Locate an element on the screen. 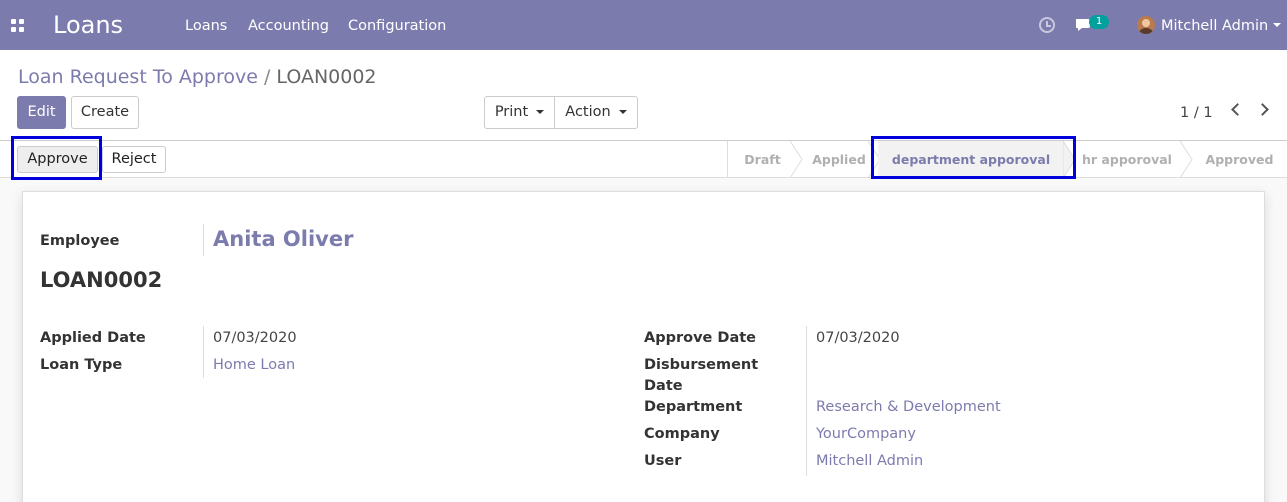 This screenshot has height=502, width=1287. reject-button: Reject is located at coordinates (134, 159).